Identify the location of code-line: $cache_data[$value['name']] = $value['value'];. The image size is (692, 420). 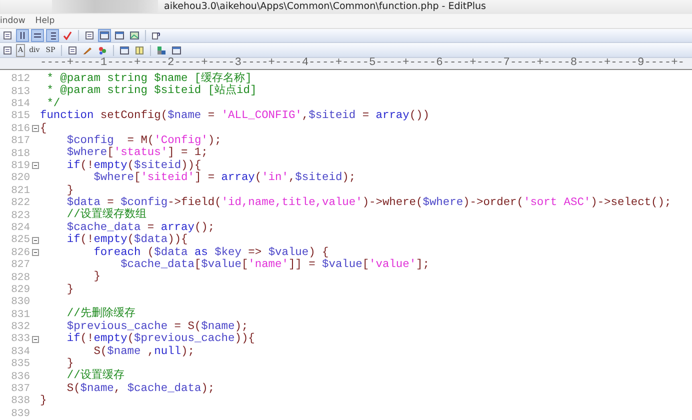
(275, 265).